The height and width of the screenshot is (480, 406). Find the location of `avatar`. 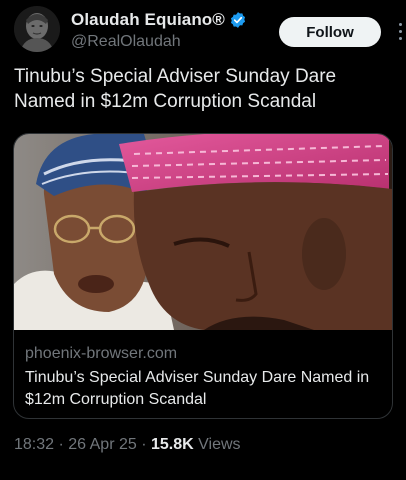

avatar is located at coordinates (37, 29).